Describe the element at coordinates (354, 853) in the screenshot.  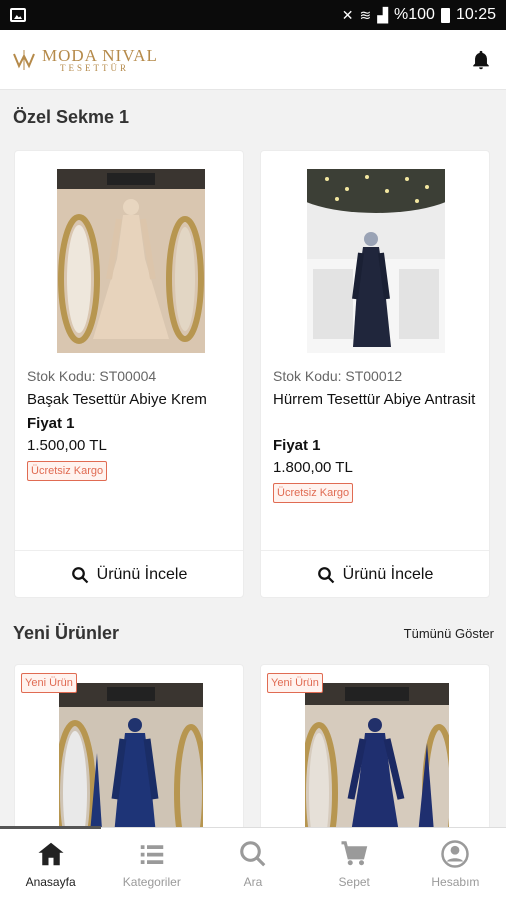
I see `cart-icon` at that location.